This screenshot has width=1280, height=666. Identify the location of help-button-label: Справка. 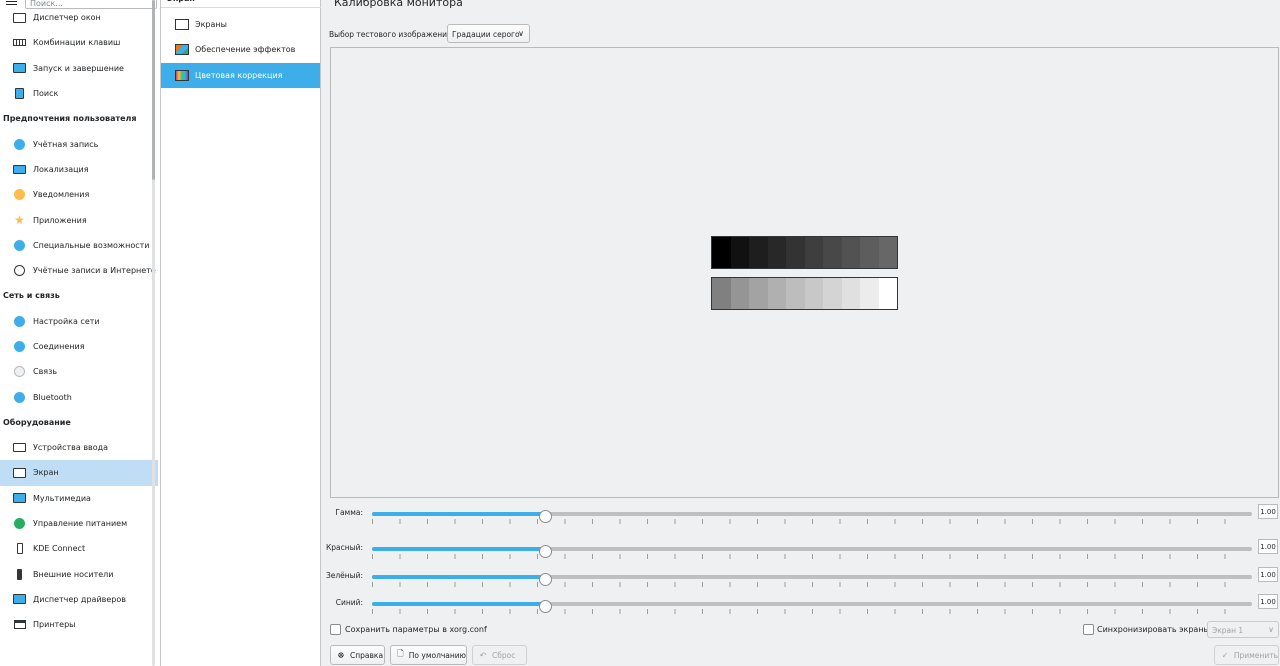
(367, 655).